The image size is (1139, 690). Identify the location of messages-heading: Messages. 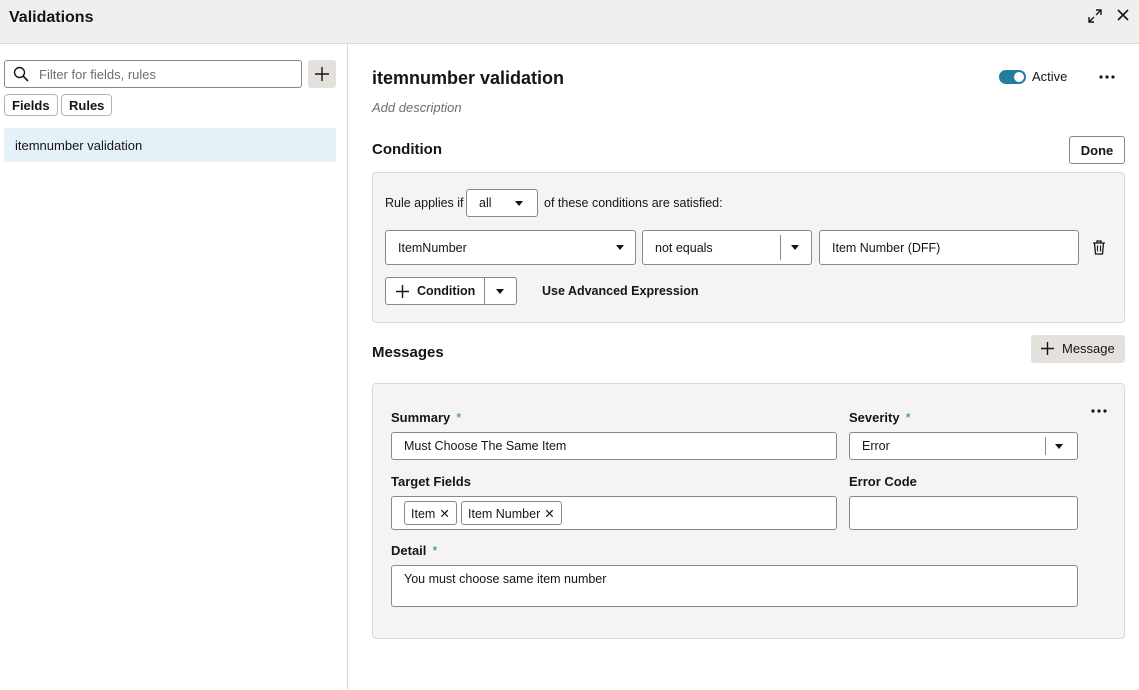
(408, 352).